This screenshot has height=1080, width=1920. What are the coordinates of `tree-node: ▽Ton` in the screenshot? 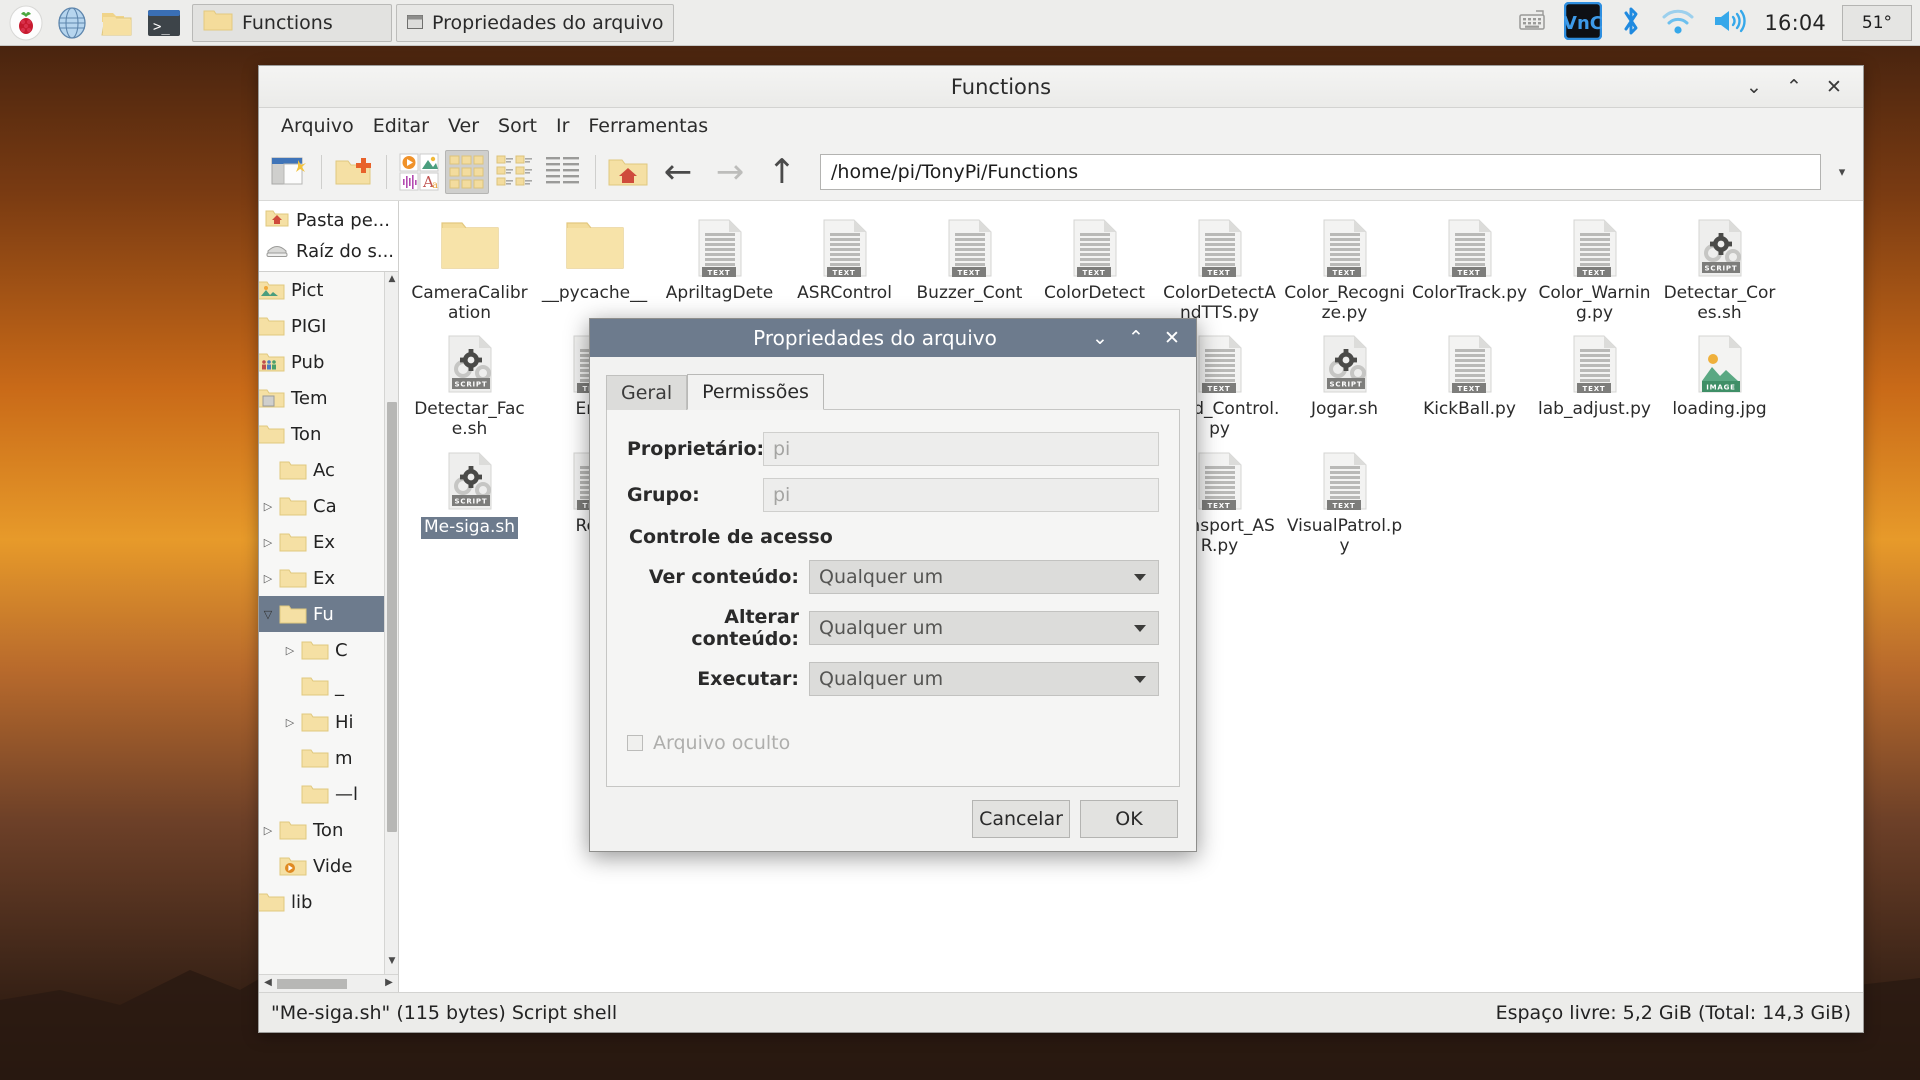 It's located at (327, 434).